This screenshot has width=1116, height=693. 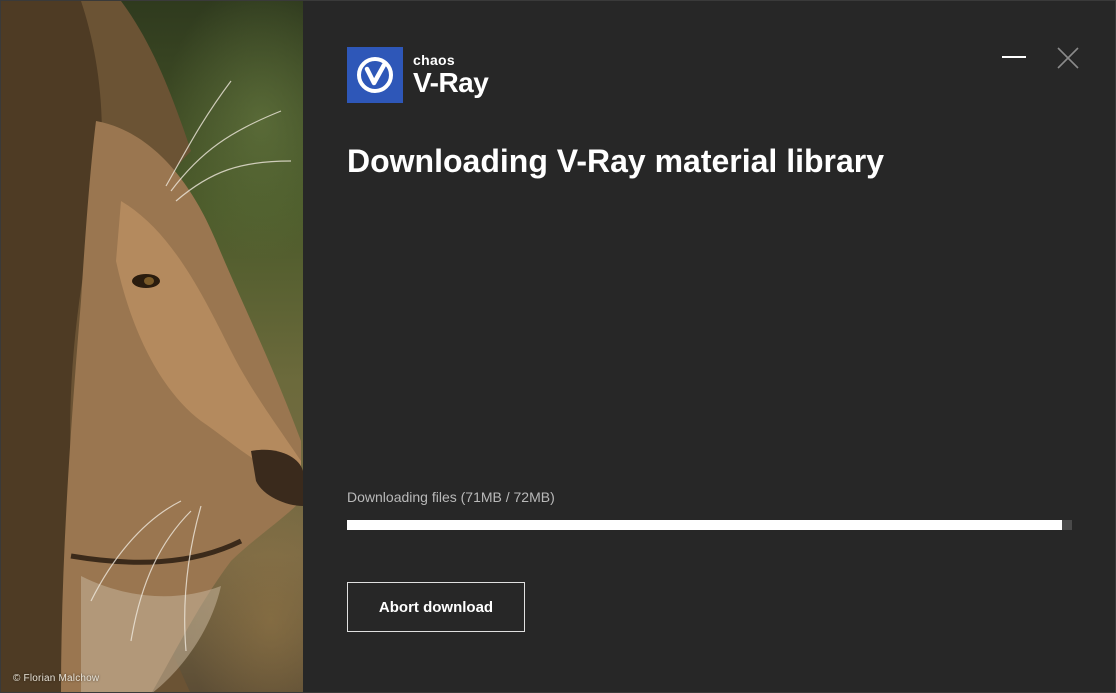 I want to click on photo-credit: © Florian Malchow, so click(x=56, y=678).